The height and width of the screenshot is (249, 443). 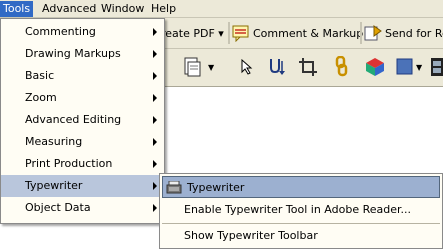 What do you see at coordinates (17, 9) in the screenshot?
I see `menu-tools: Tools` at bounding box center [17, 9].